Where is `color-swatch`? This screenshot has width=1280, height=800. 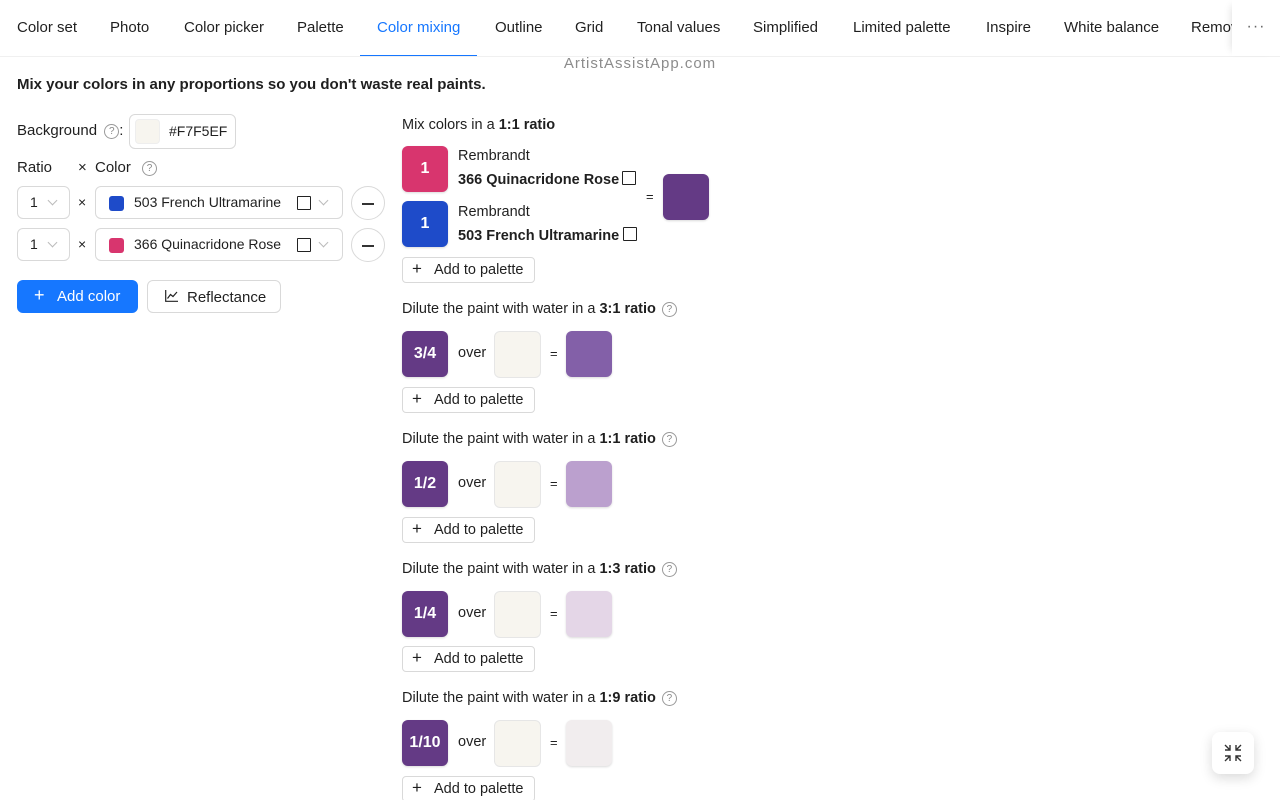 color-swatch is located at coordinates (116, 245).